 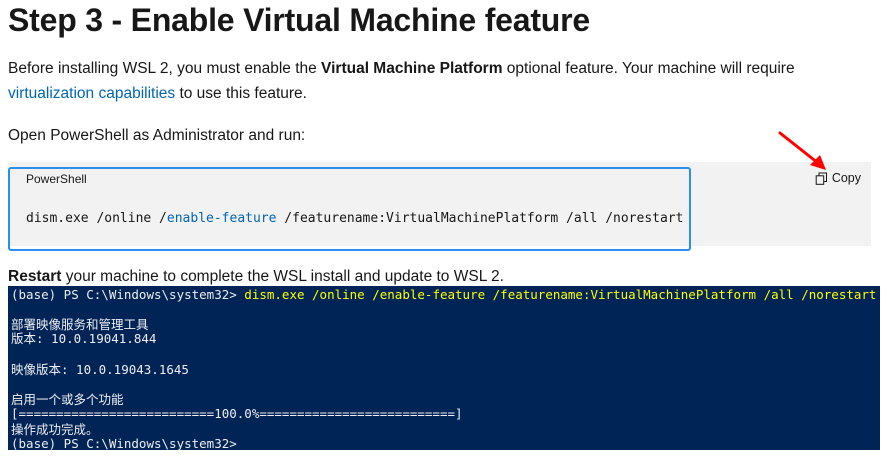 What do you see at coordinates (241, 93) in the screenshot?
I see `intro-text-3: to use this feature.` at bounding box center [241, 93].